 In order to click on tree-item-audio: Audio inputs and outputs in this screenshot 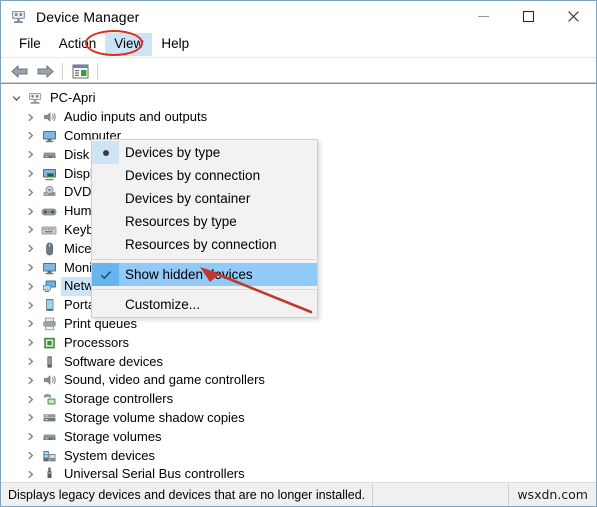, I will do `click(298, 117)`.